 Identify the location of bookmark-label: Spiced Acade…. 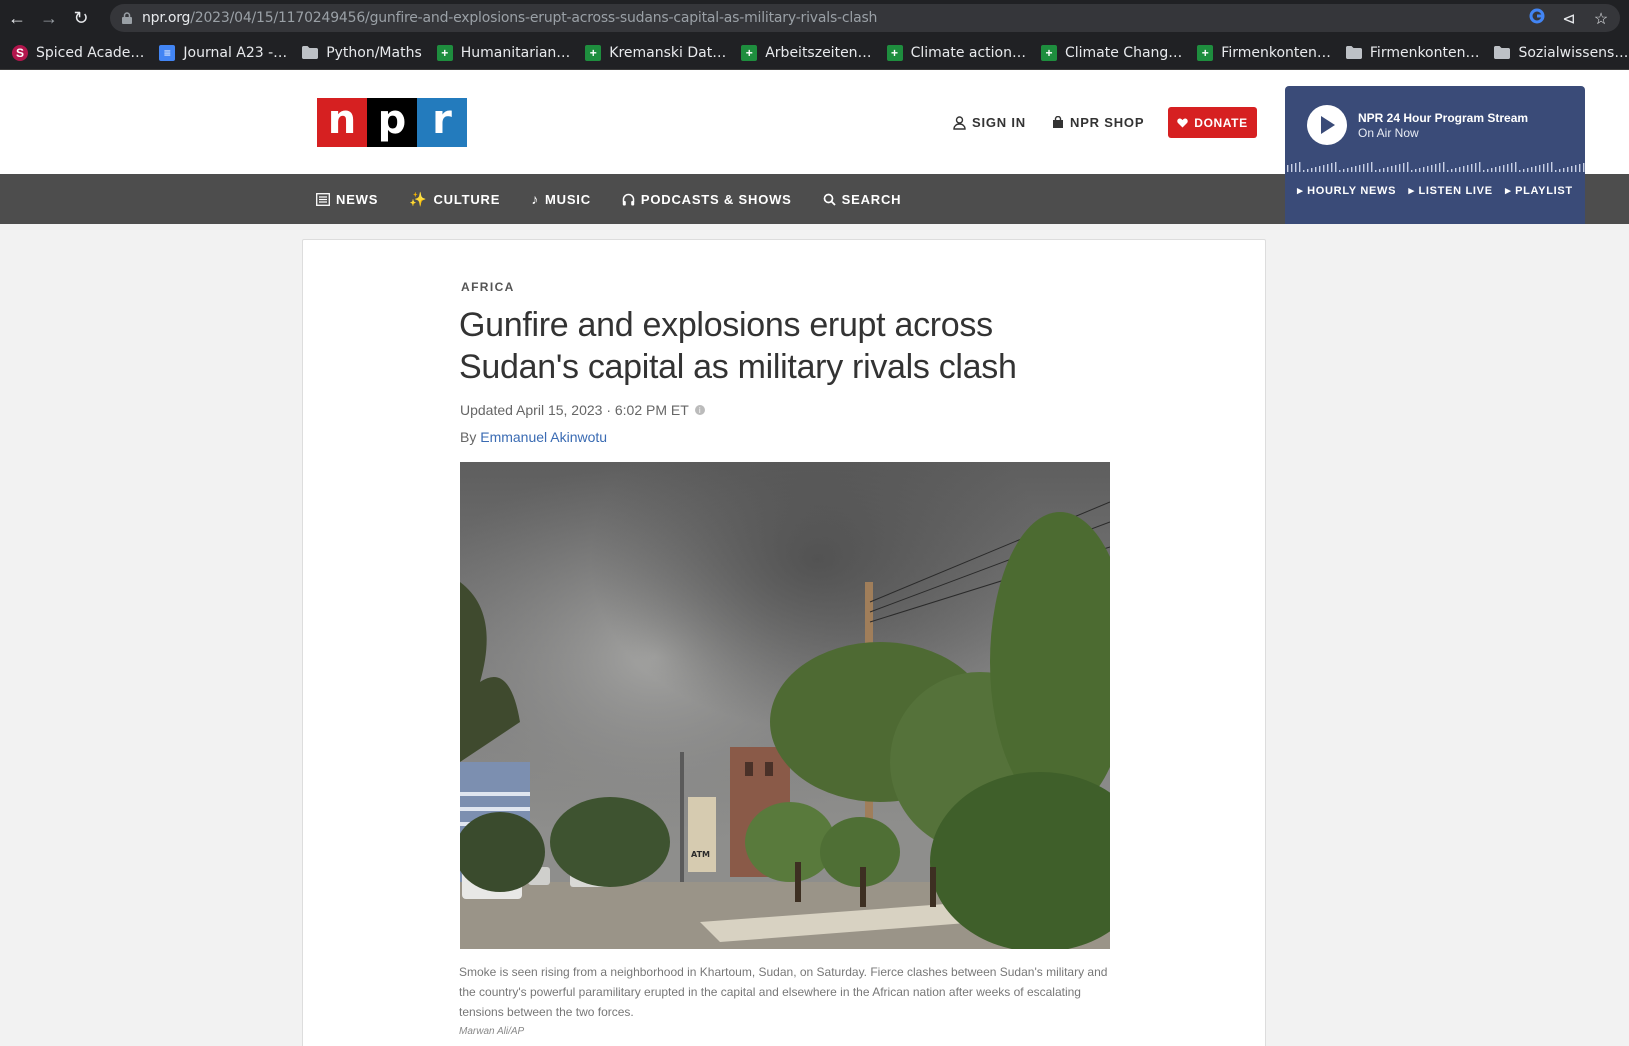
(90, 52).